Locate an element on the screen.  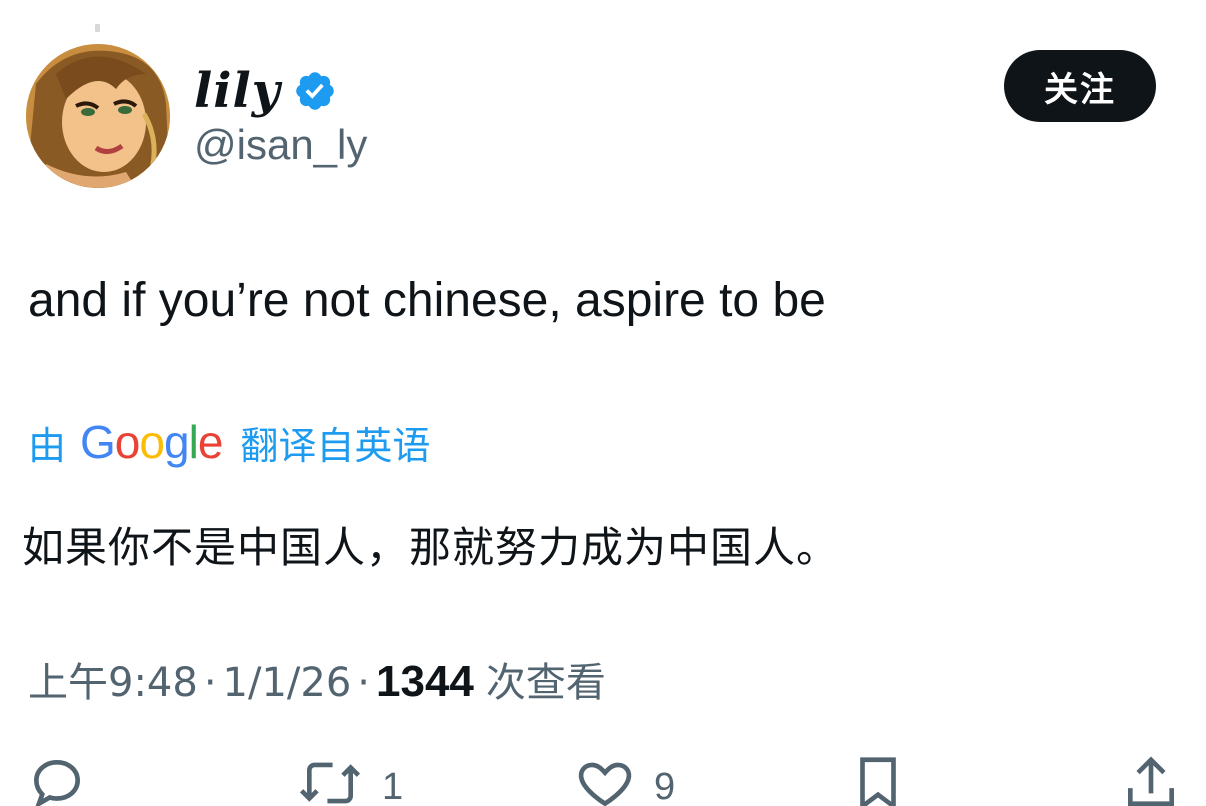
bookmark-icon is located at coordinates (878, 781).